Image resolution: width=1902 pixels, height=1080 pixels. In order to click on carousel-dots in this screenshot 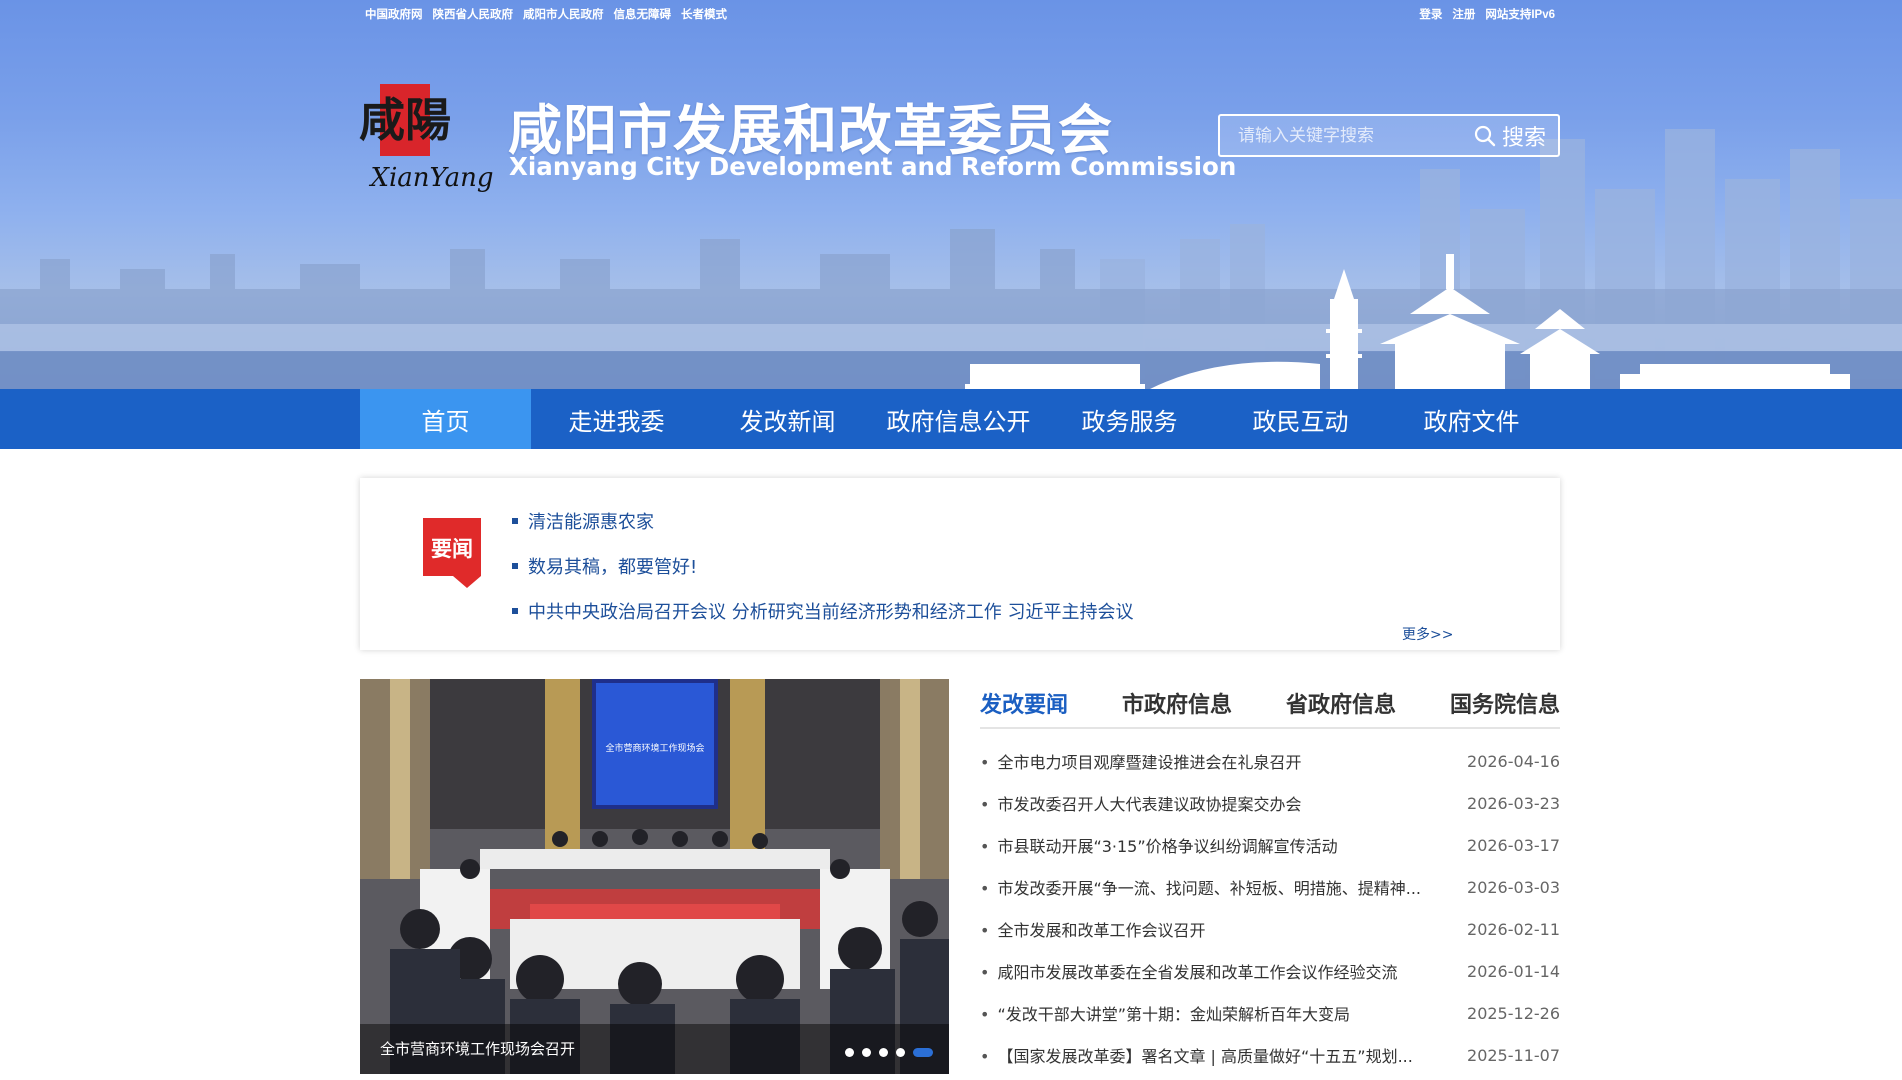, I will do `click(889, 1052)`.